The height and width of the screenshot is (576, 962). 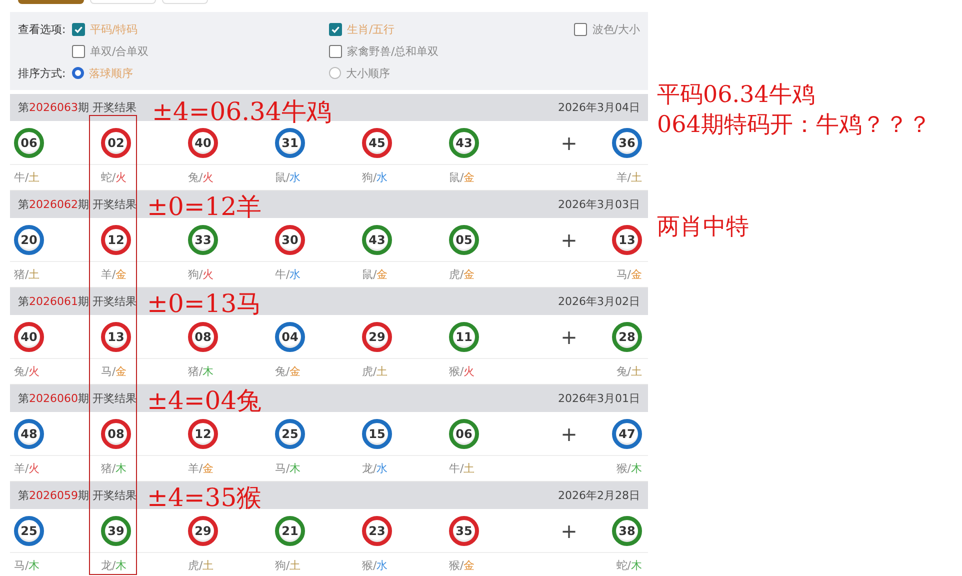 I want to click on lottery-ball: 33, so click(x=203, y=239).